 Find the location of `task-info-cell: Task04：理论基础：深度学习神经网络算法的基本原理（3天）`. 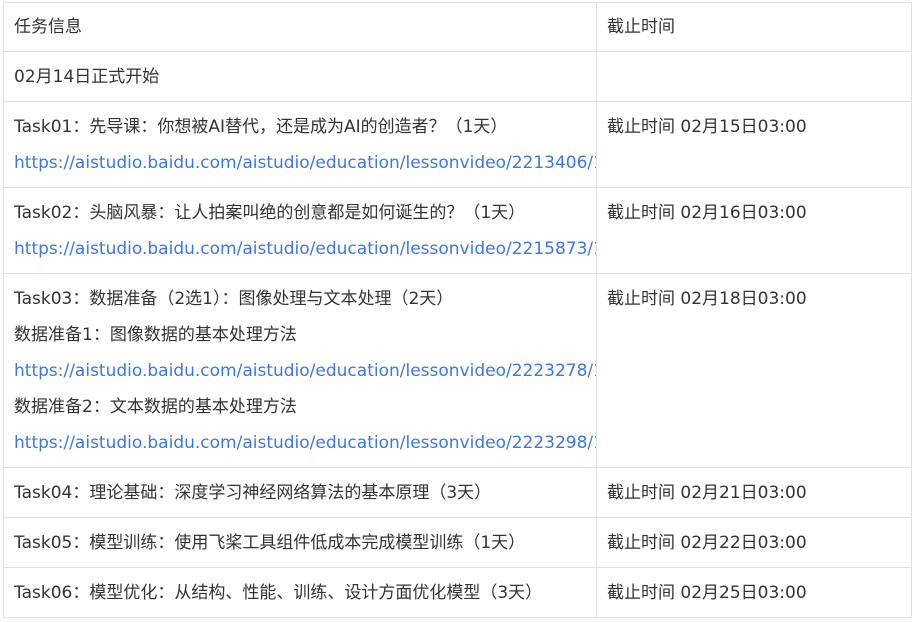

task-info-cell: Task04：理论基础：深度学习神经网络算法的基本原理（3天） is located at coordinates (300, 492).